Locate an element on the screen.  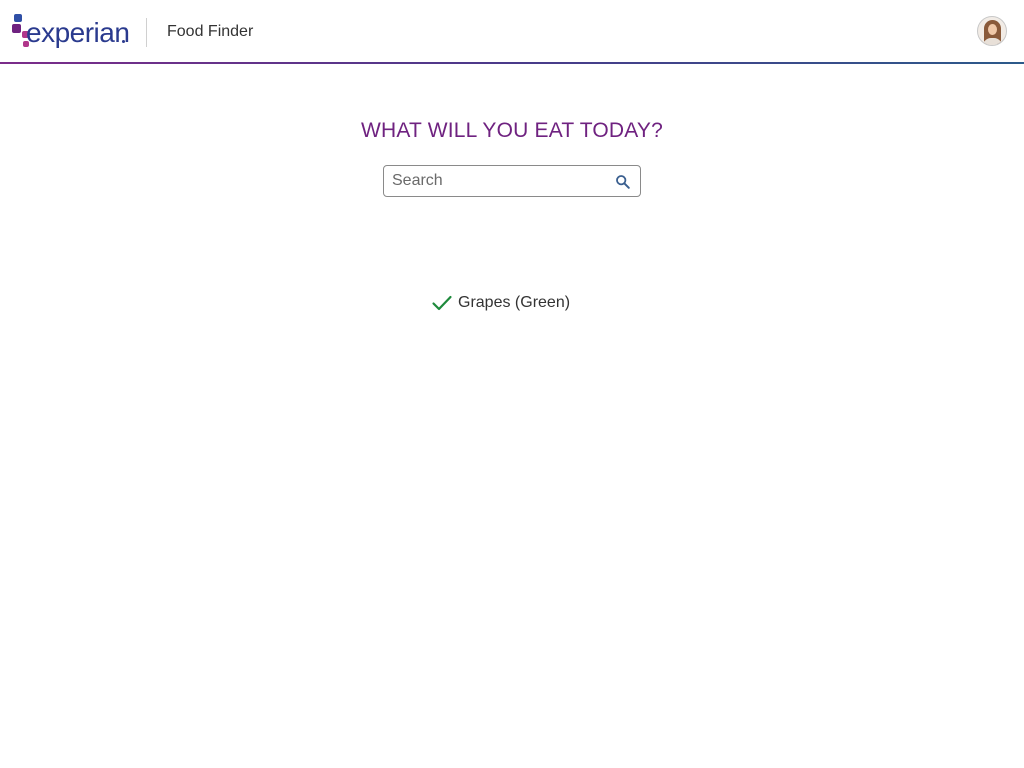
search-box is located at coordinates (512, 181).